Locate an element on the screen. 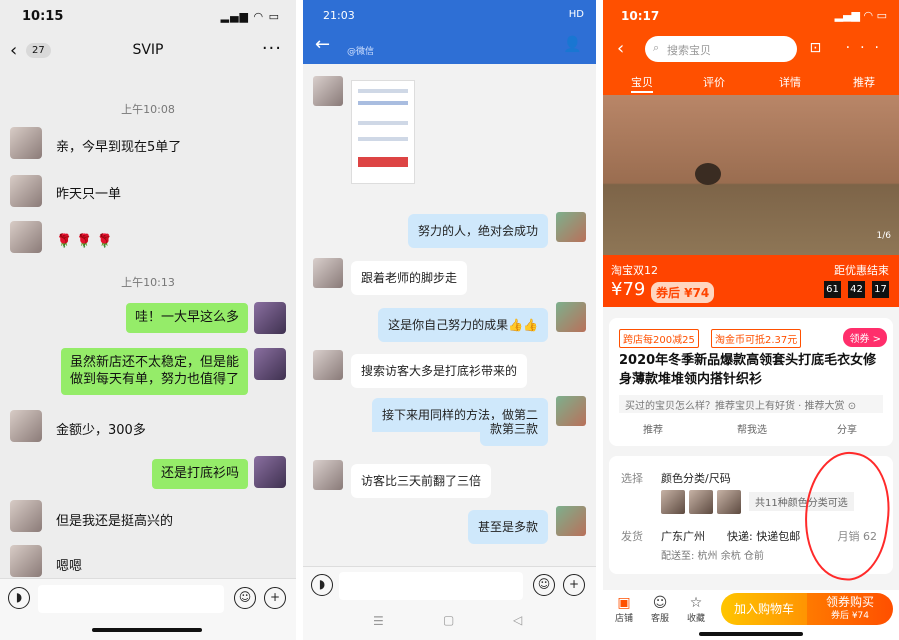 The image size is (899, 640). menu-icon: ☰ is located at coordinates (378, 621).